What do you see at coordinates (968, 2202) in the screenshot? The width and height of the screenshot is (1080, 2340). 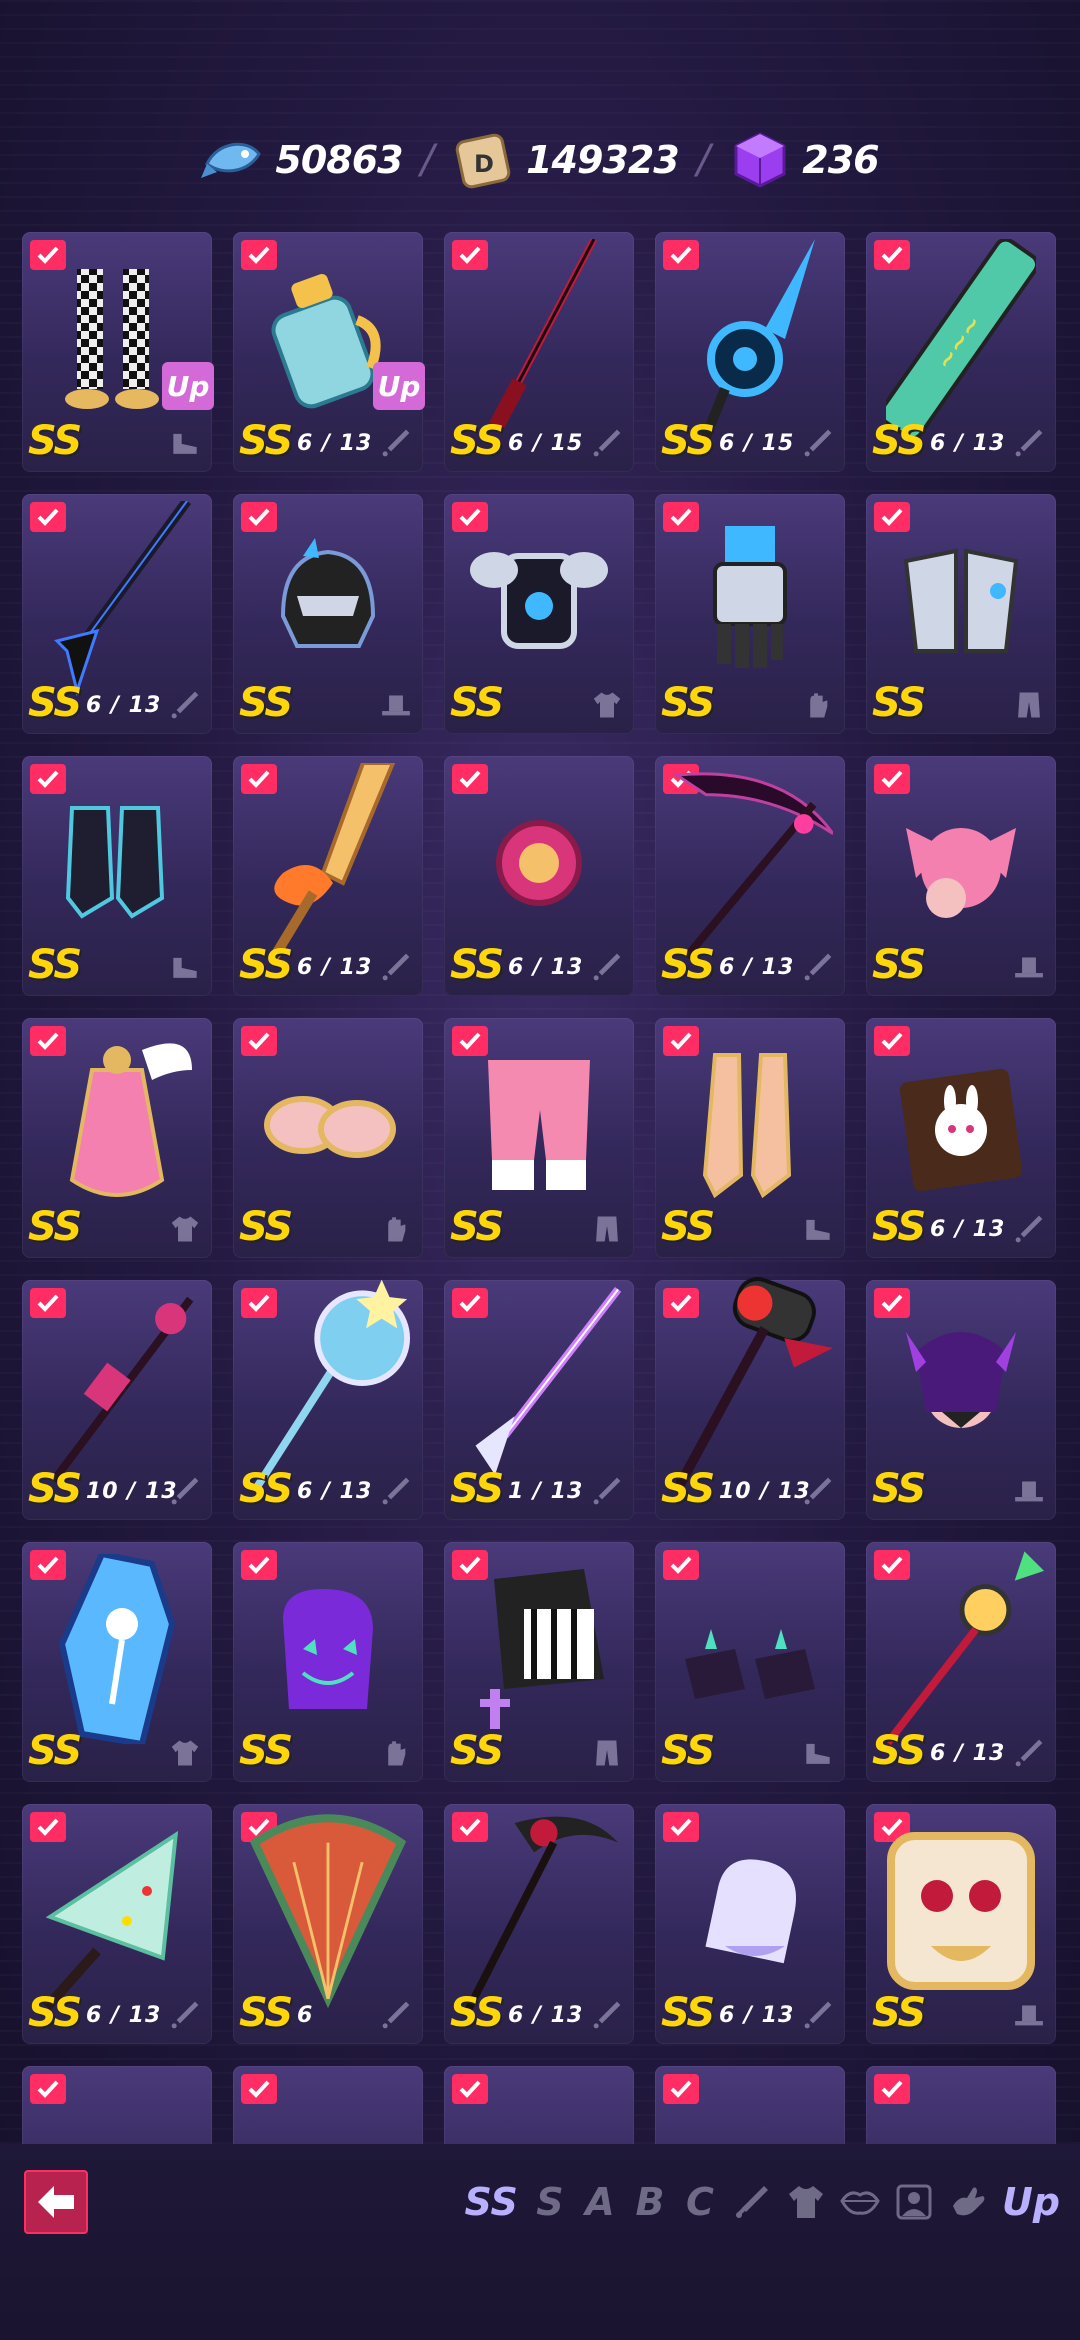 I see `filter-glove-icon` at bounding box center [968, 2202].